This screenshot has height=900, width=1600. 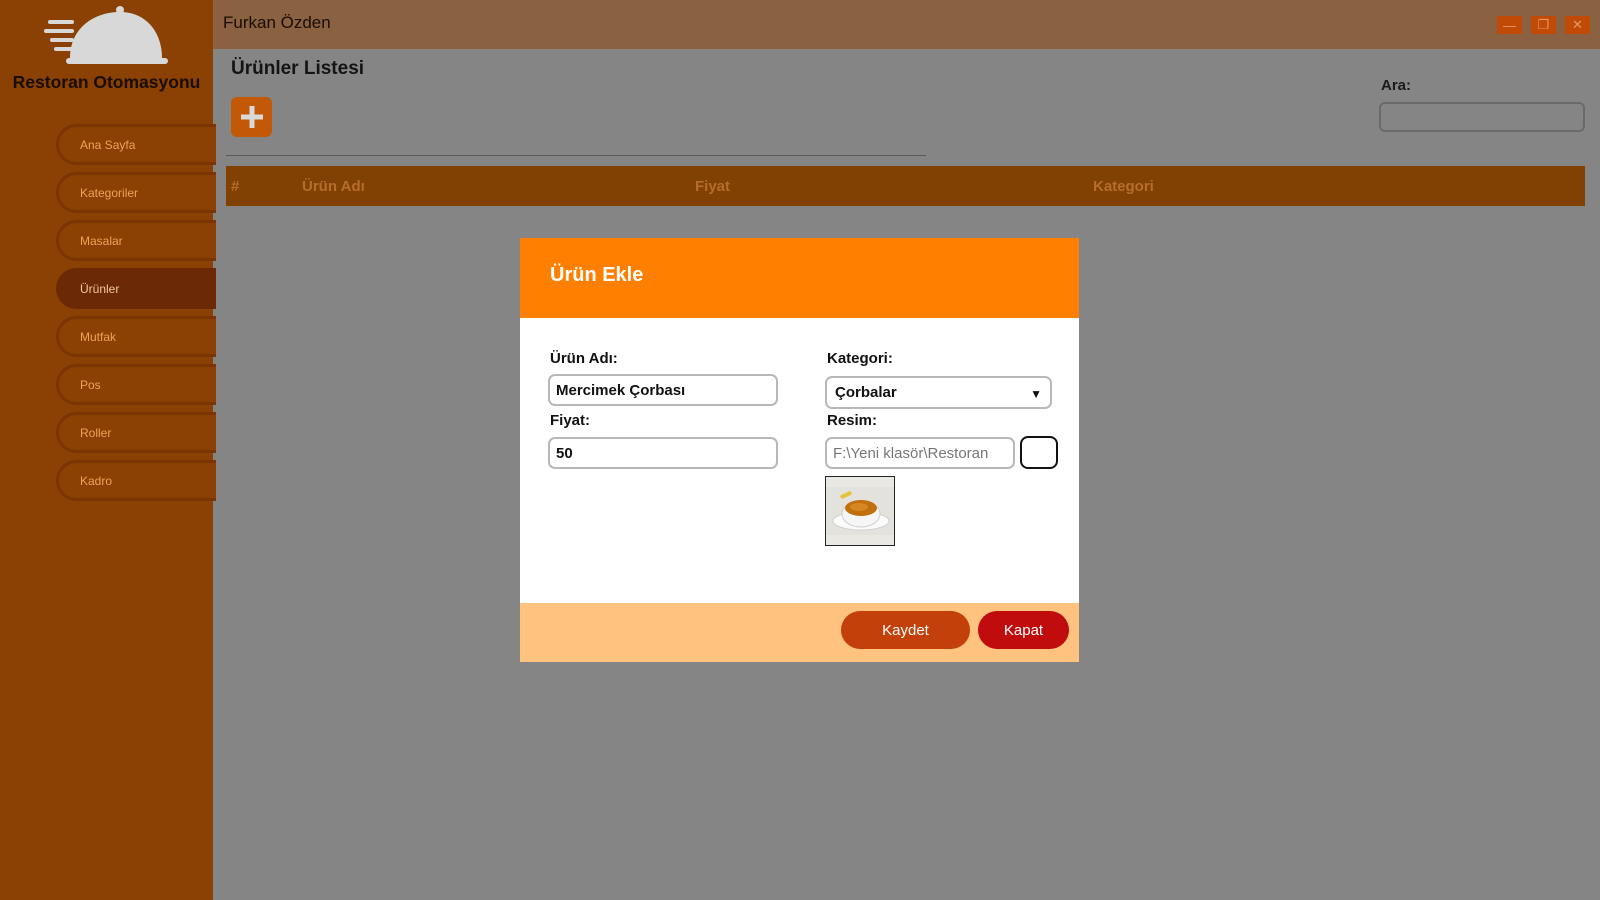 I want to click on product-name-label: Ürün Adı:, so click(x=584, y=358).